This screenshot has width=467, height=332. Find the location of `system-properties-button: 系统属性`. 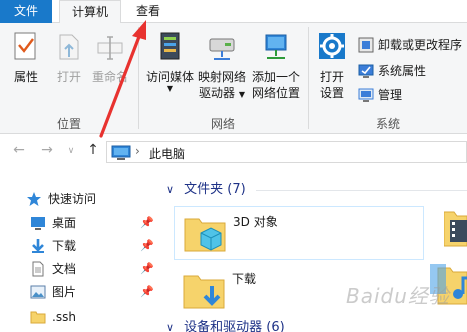

system-properties-button: 系统属性 is located at coordinates (392, 71).